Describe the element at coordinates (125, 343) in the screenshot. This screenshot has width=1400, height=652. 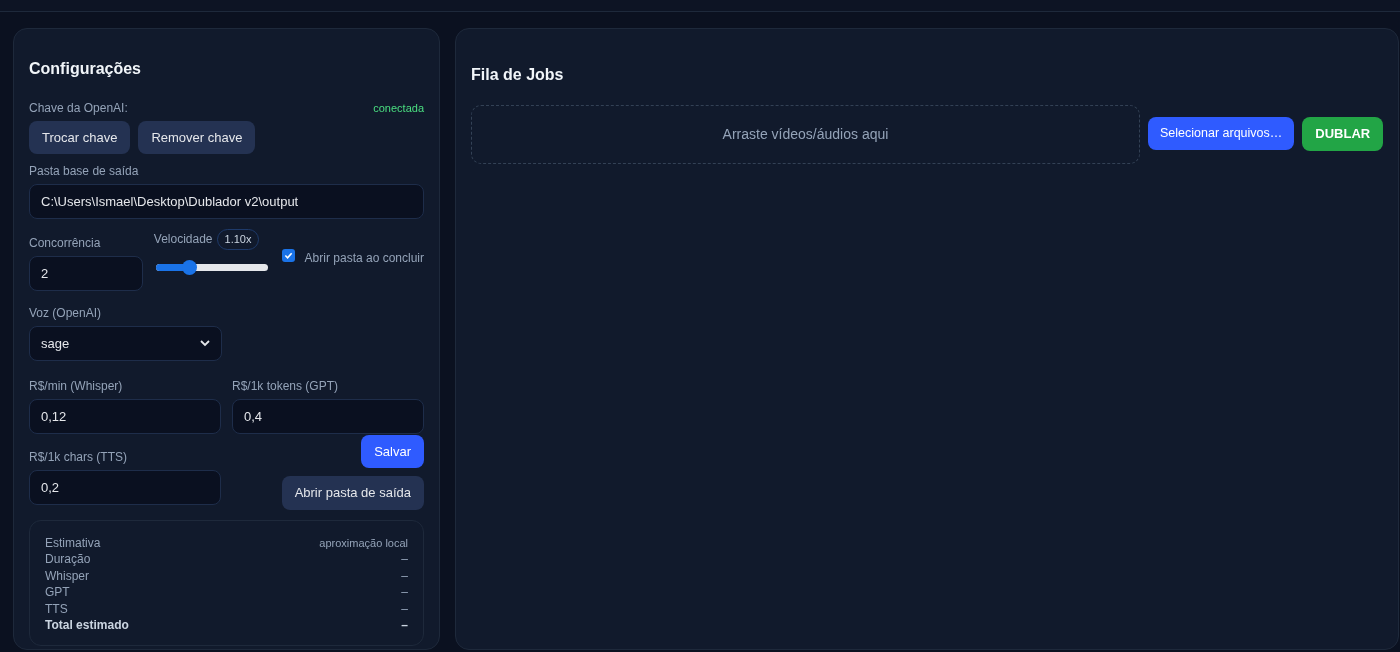
I see `voice-select: sage` at that location.